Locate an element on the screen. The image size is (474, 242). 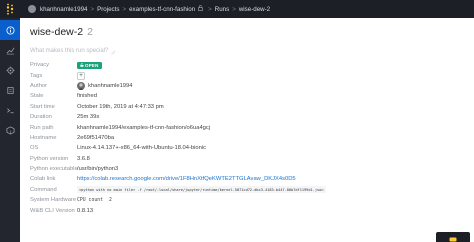
sidebar-item-overview is located at coordinates (10, 30).